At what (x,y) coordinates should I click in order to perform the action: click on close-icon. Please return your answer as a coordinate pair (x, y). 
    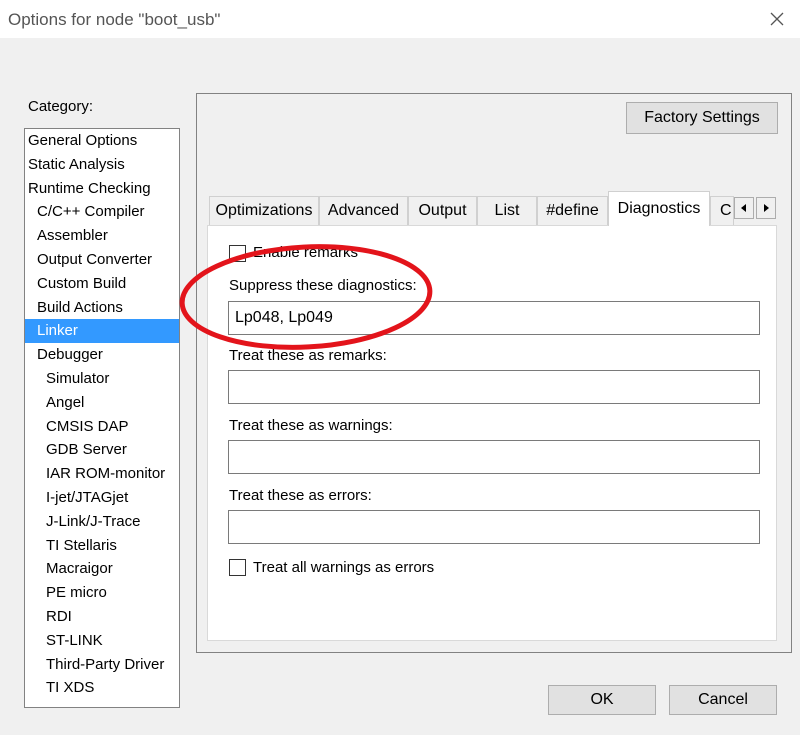
    Looking at the image, I should click on (777, 19).